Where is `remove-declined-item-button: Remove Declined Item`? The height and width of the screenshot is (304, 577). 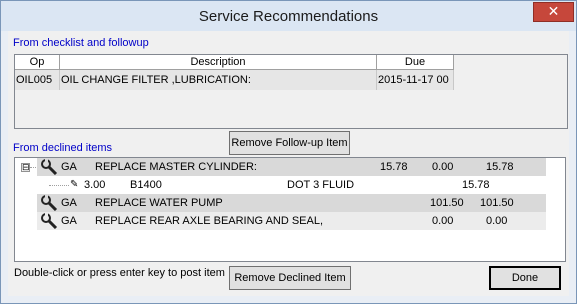
remove-declined-item-button: Remove Declined Item is located at coordinates (290, 278).